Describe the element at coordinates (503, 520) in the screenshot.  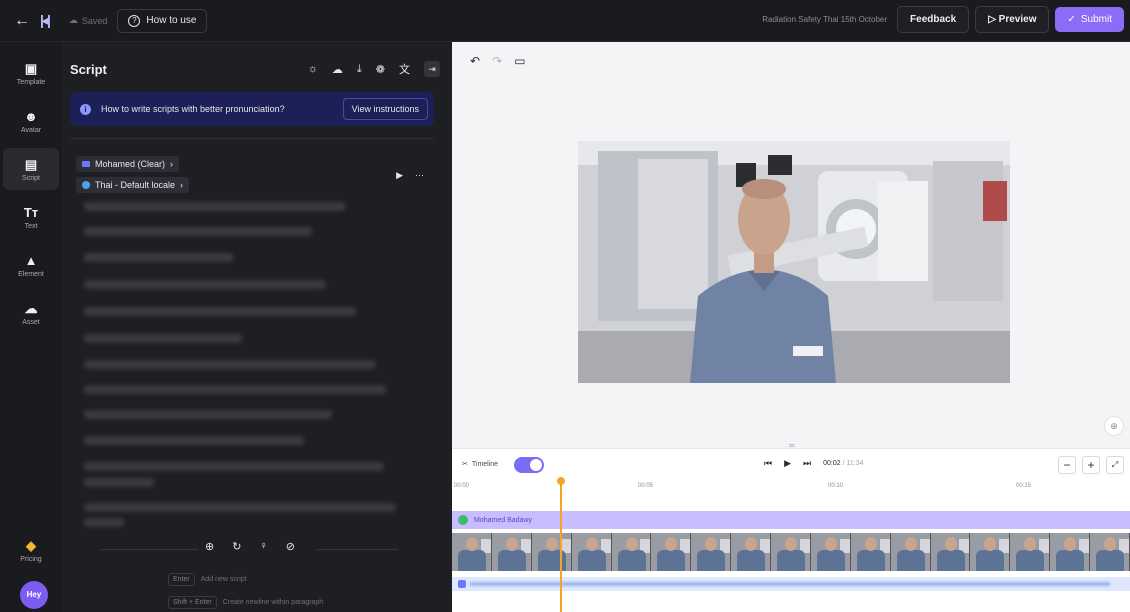
I see `track-name: Mohamed Badawy` at that location.